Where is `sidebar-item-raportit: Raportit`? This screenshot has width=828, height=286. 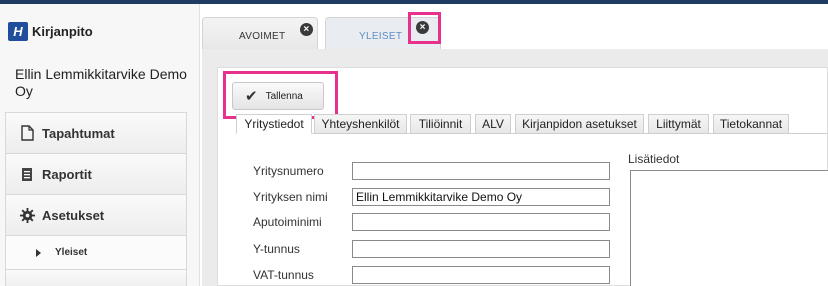
sidebar-item-raportit: Raportit is located at coordinates (96, 173).